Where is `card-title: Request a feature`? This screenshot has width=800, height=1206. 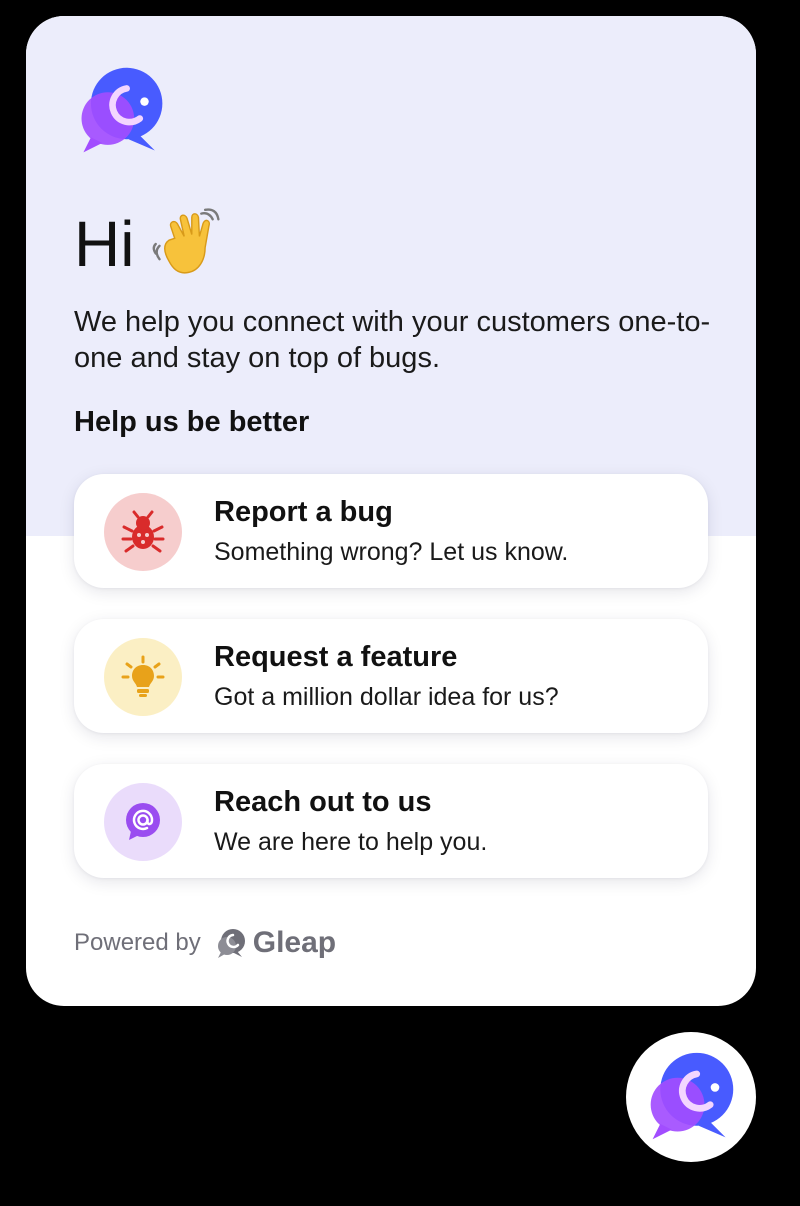 card-title: Request a feature is located at coordinates (336, 657).